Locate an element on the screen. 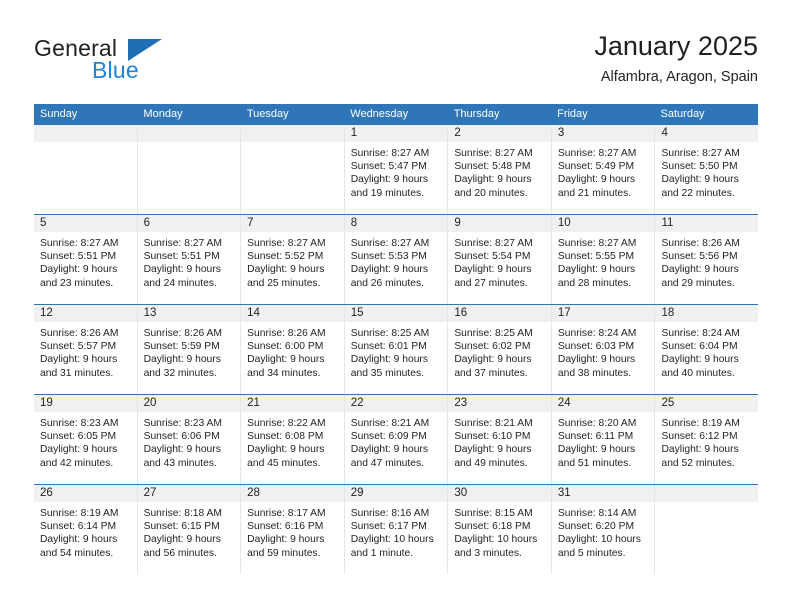 The height and width of the screenshot is (612, 792). sunset-text: Sunset: 5:52 PM is located at coordinates (285, 257).